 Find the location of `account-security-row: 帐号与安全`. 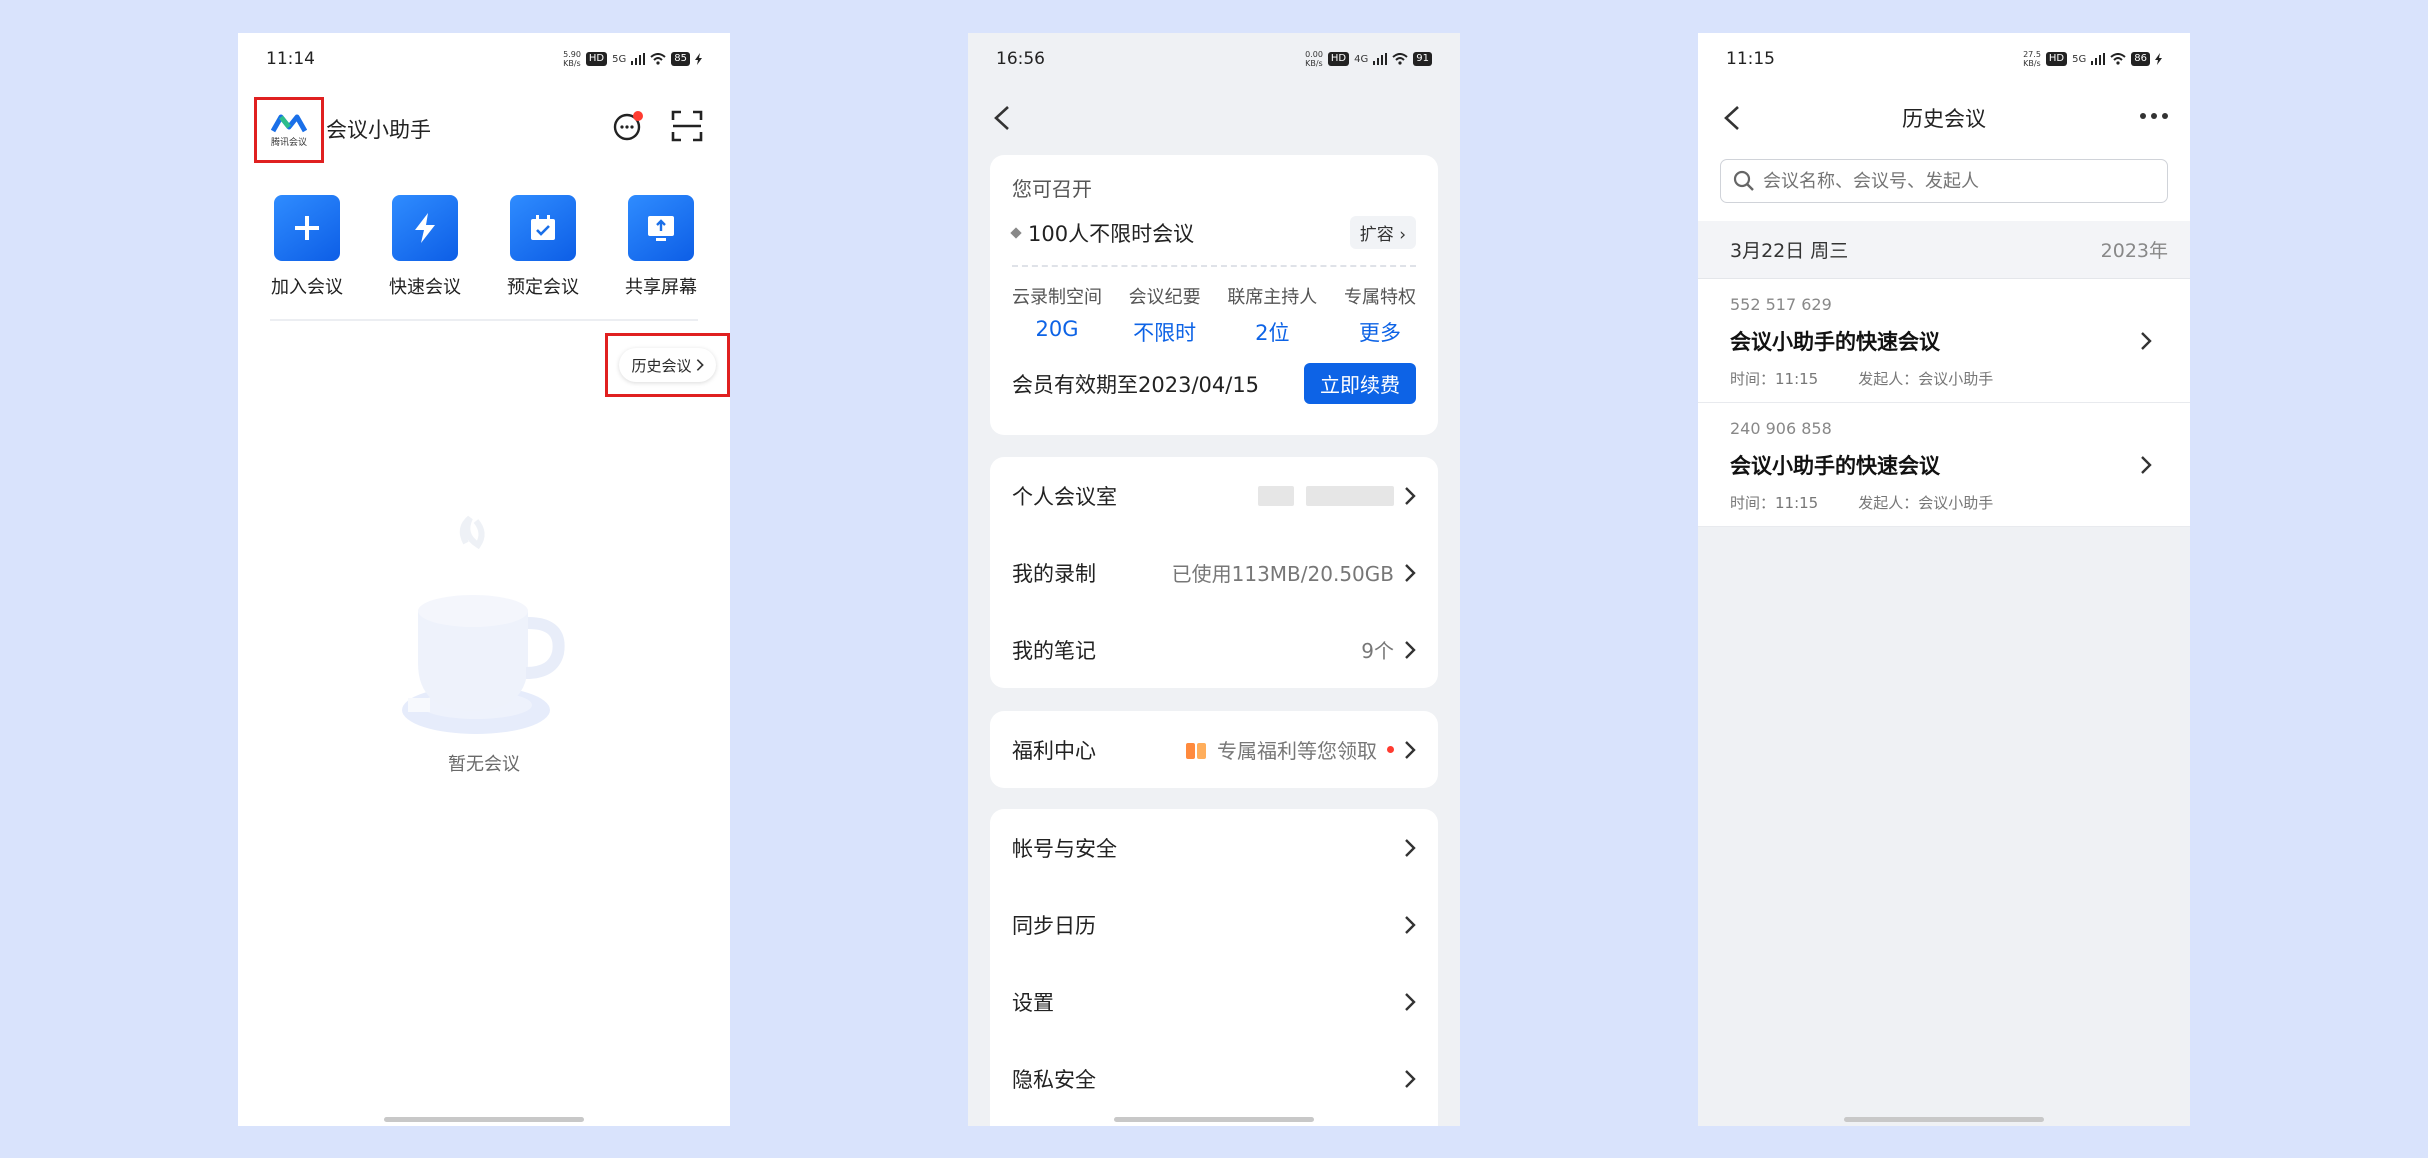

account-security-row: 帐号与安全 is located at coordinates (1214, 847).